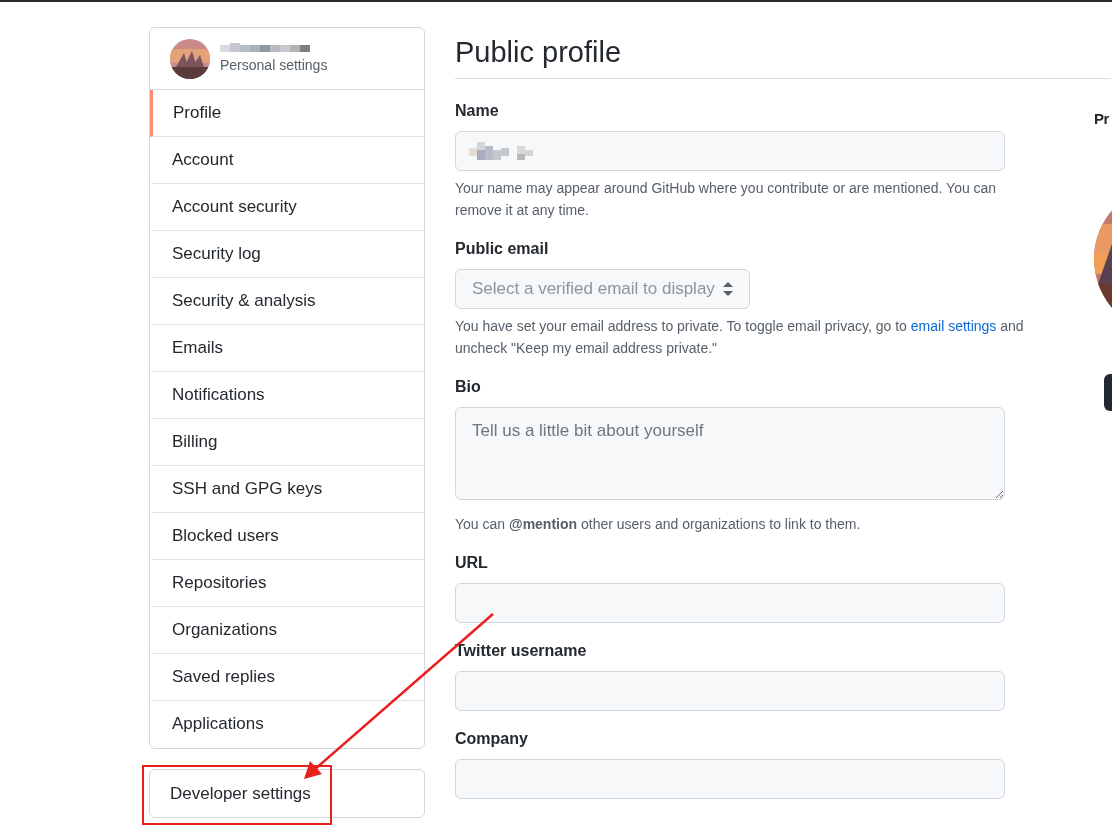 This screenshot has width=1112, height=827. I want to click on menu-item: Notifications, so click(287, 395).